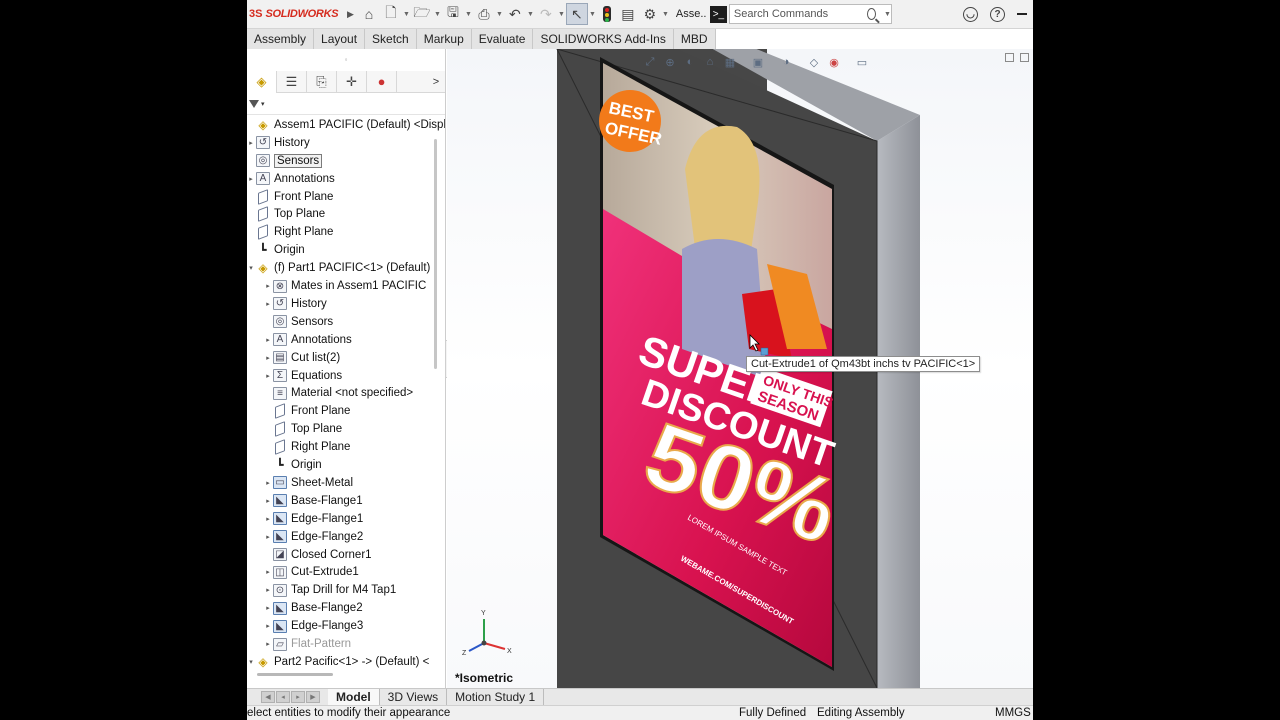  Describe the element at coordinates (453, 14) in the screenshot. I see `save-icon: 🖫` at that location.